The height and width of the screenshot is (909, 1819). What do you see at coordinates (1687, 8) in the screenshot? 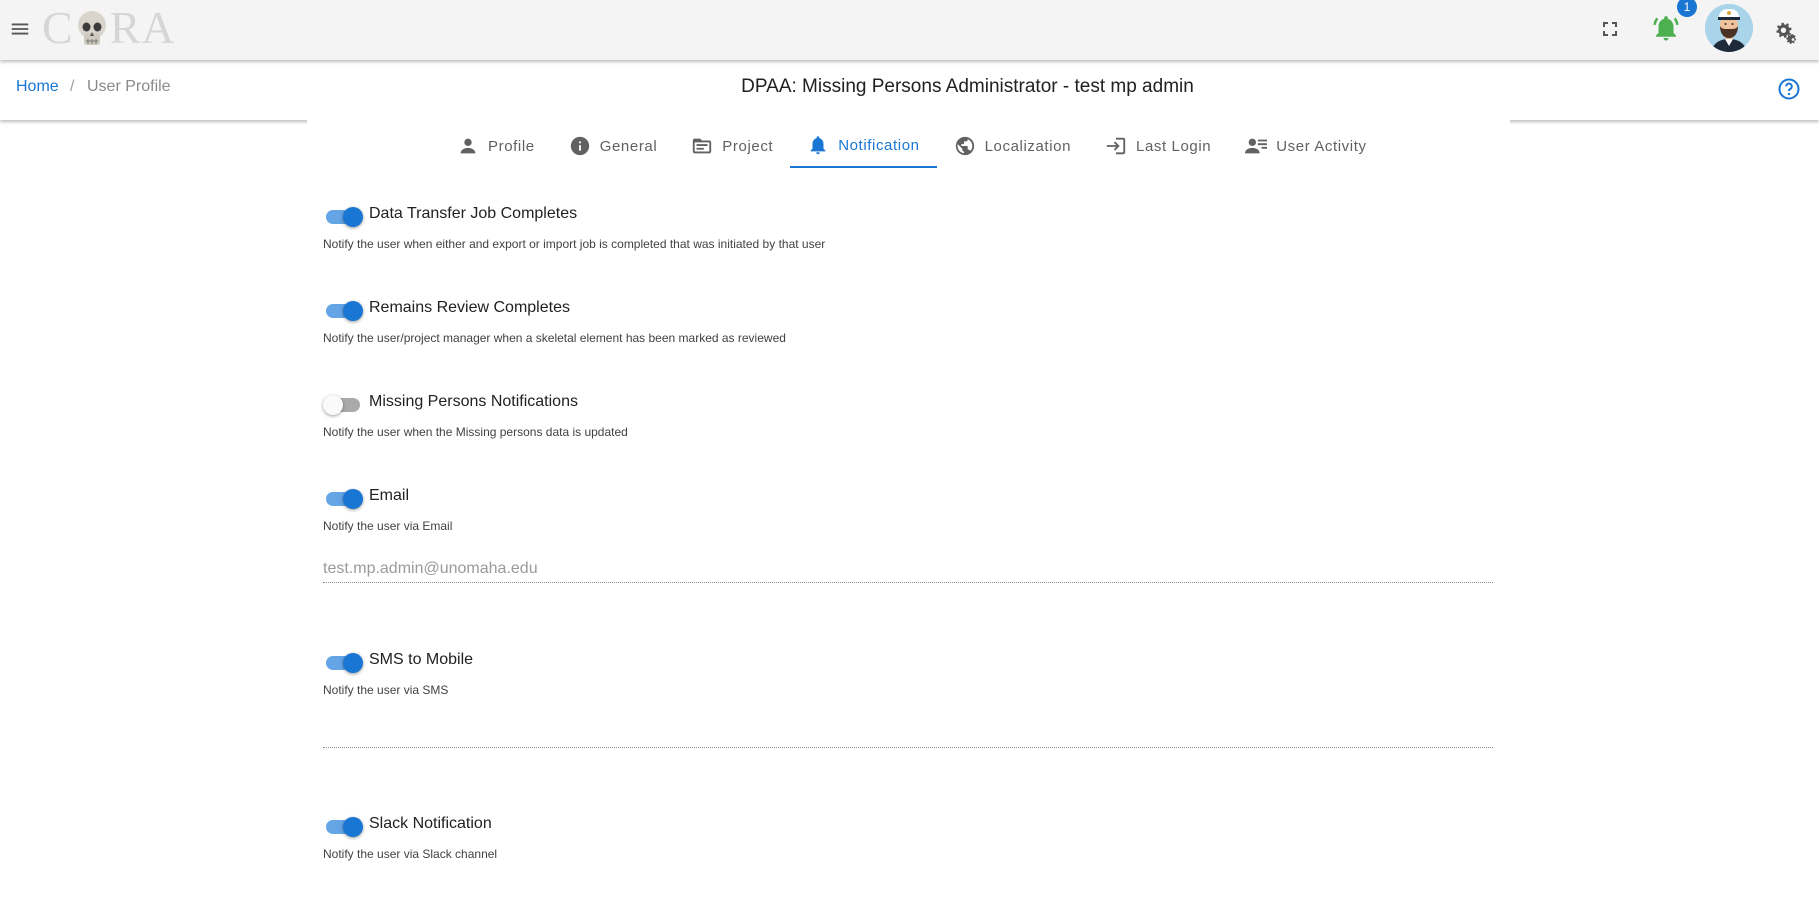
I see `notification-count-badge: 1` at bounding box center [1687, 8].